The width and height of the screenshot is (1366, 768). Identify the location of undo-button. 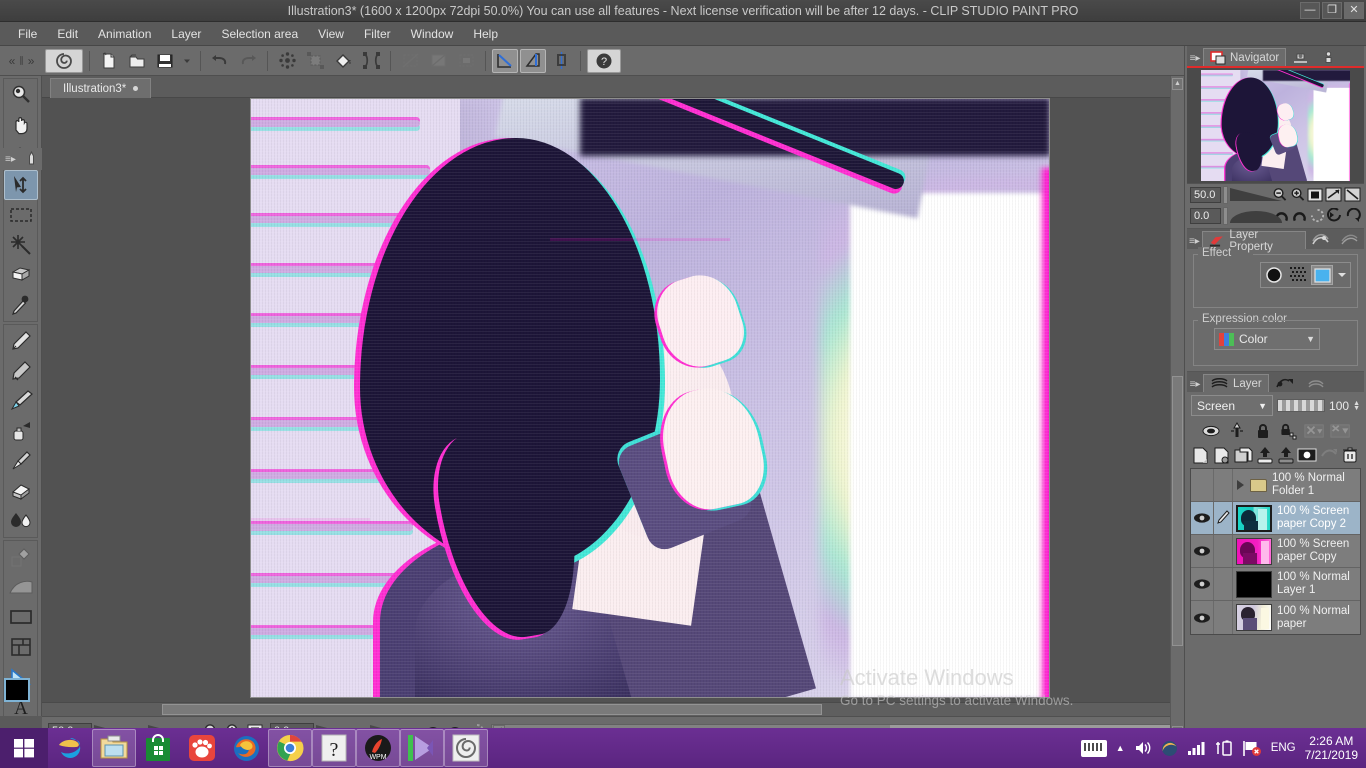
(220, 61).